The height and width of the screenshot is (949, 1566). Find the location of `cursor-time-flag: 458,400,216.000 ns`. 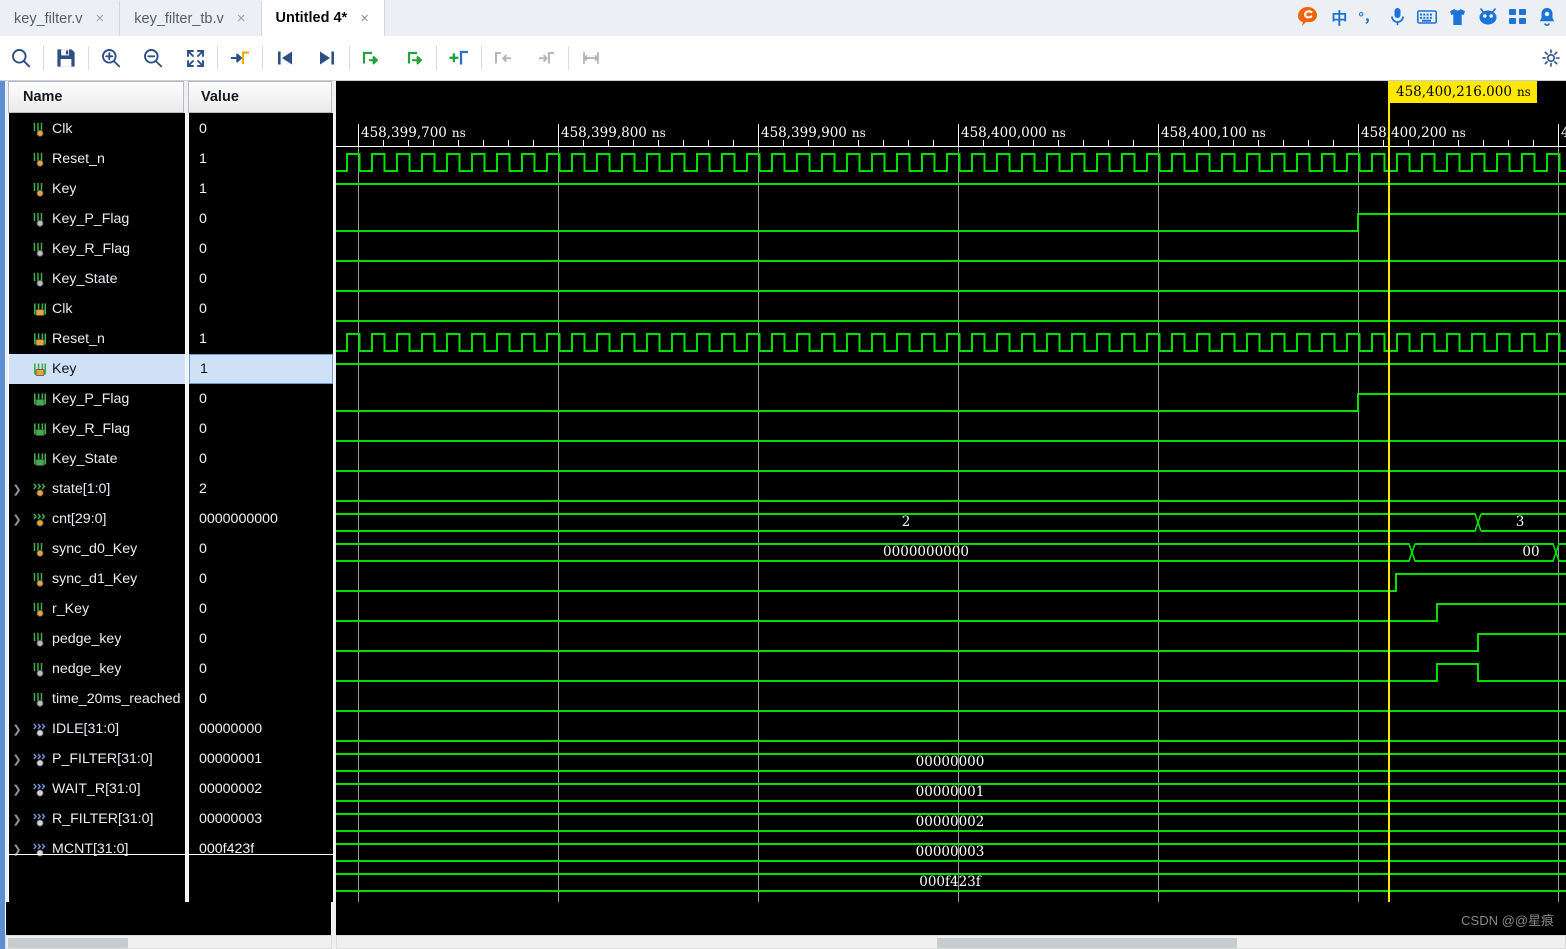

cursor-time-flag: 458,400,216.000 ns is located at coordinates (1463, 92).